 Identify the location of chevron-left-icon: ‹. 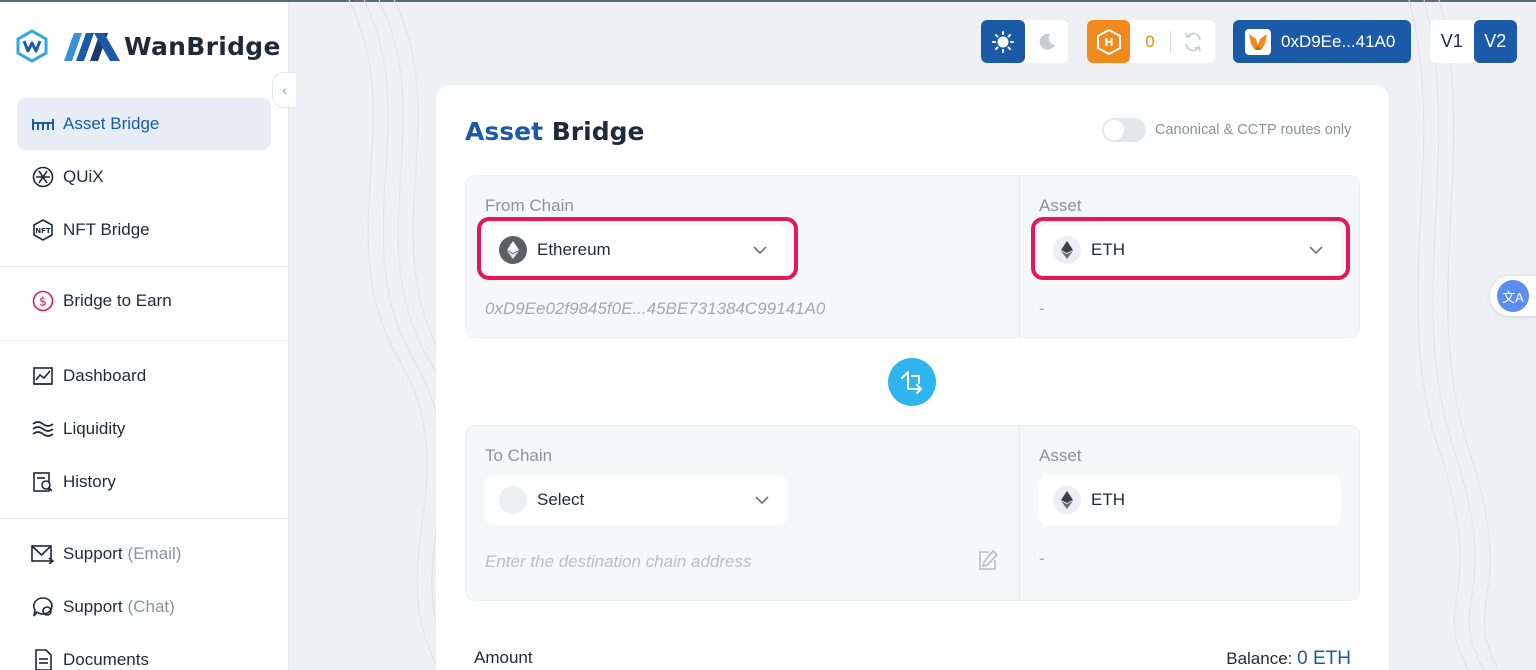
(284, 90).